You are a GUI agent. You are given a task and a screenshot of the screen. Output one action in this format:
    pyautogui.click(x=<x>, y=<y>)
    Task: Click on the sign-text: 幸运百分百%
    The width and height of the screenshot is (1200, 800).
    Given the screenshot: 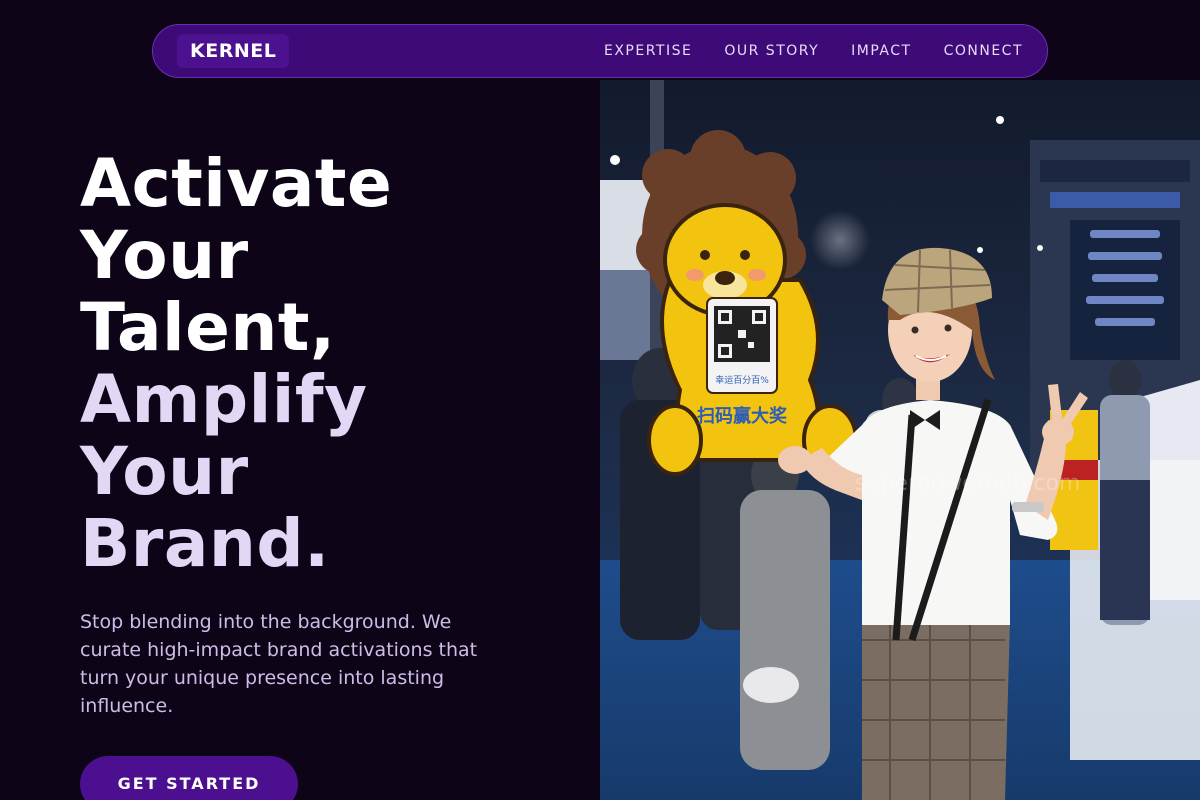 What is the action you would take?
    pyautogui.click(x=742, y=380)
    